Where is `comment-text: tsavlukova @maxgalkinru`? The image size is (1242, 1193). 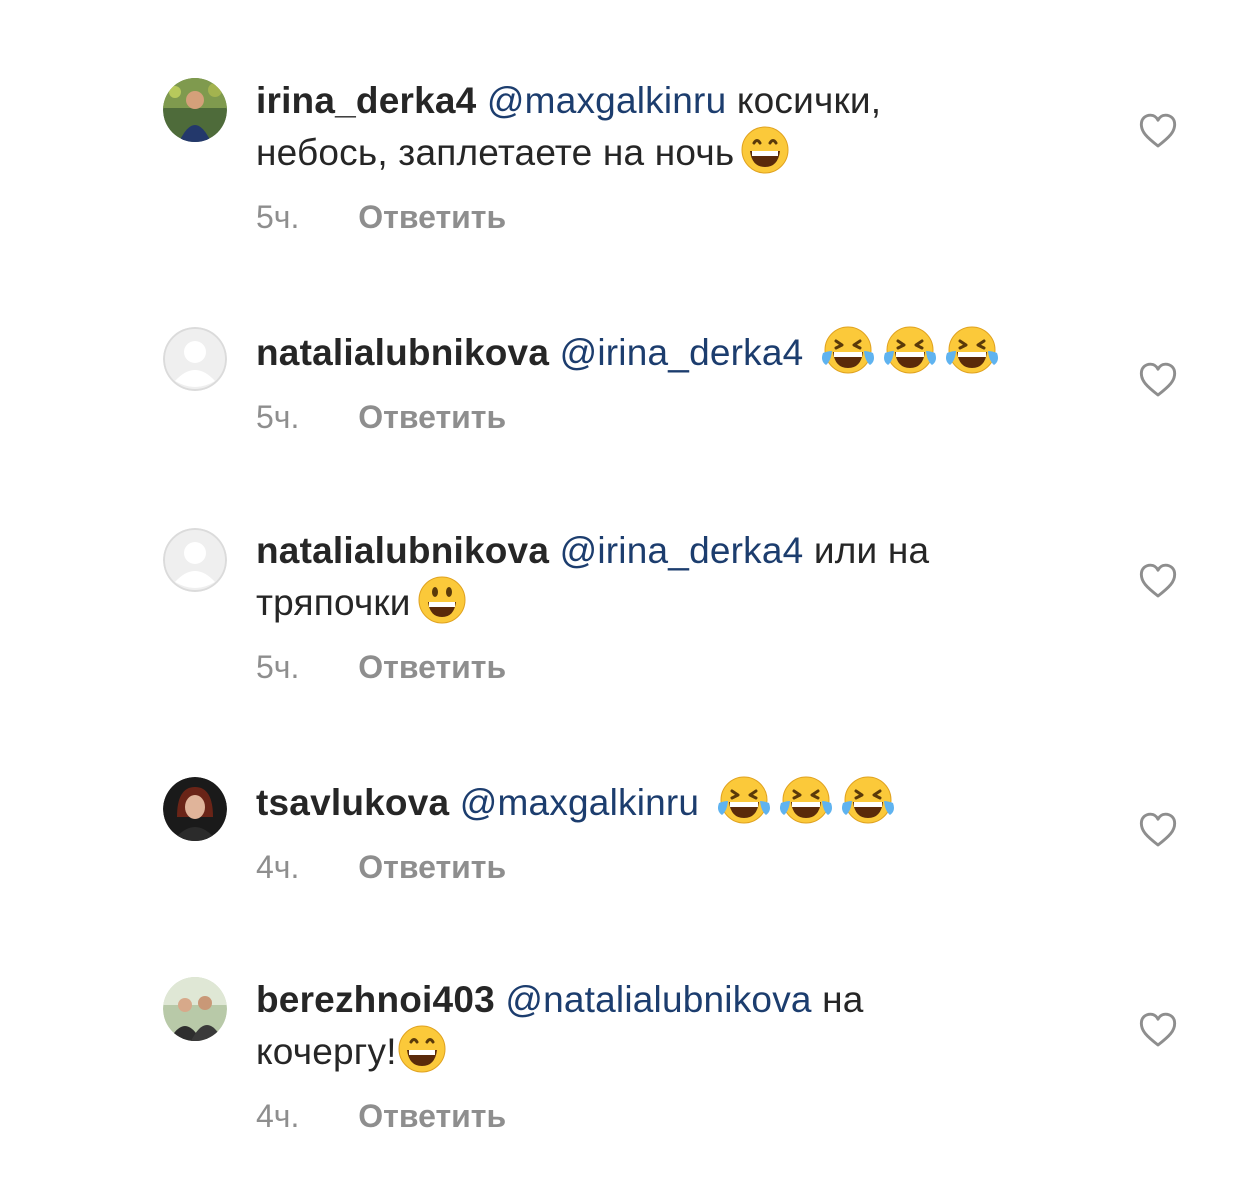 comment-text: tsavlukova @maxgalkinru is located at coordinates (686, 801).